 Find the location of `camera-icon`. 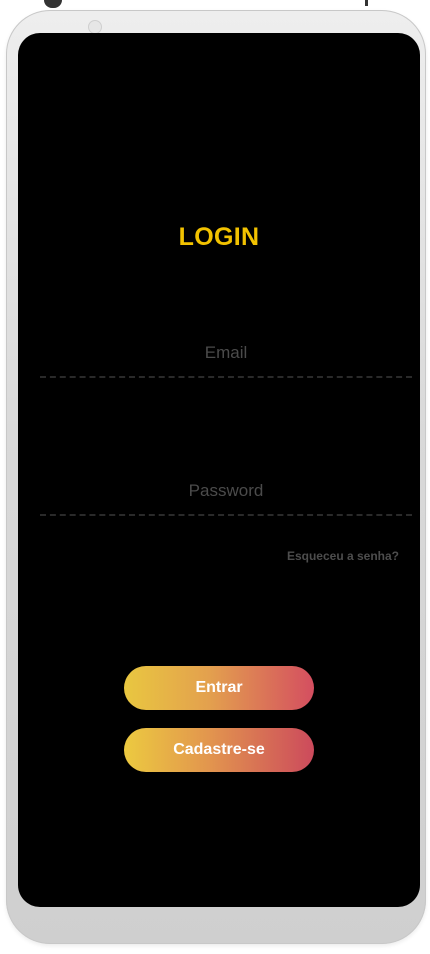

camera-icon is located at coordinates (95, 27).